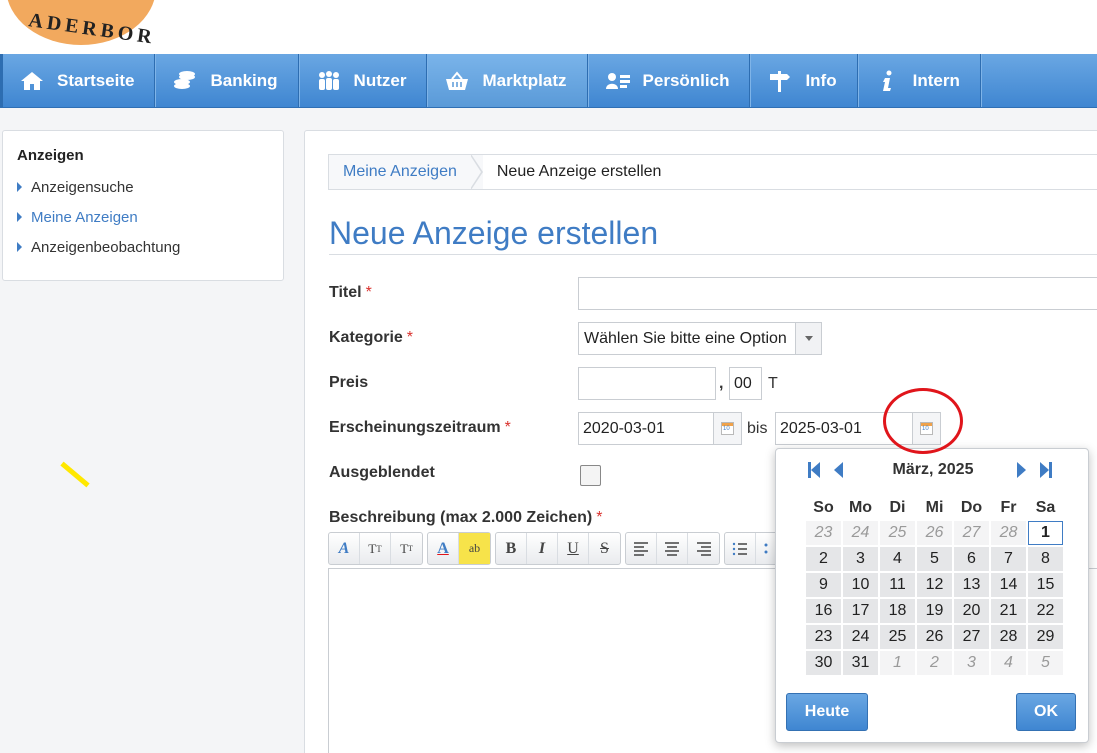  Describe the element at coordinates (934, 507) in the screenshot. I see `weekday-label: Mi` at that location.